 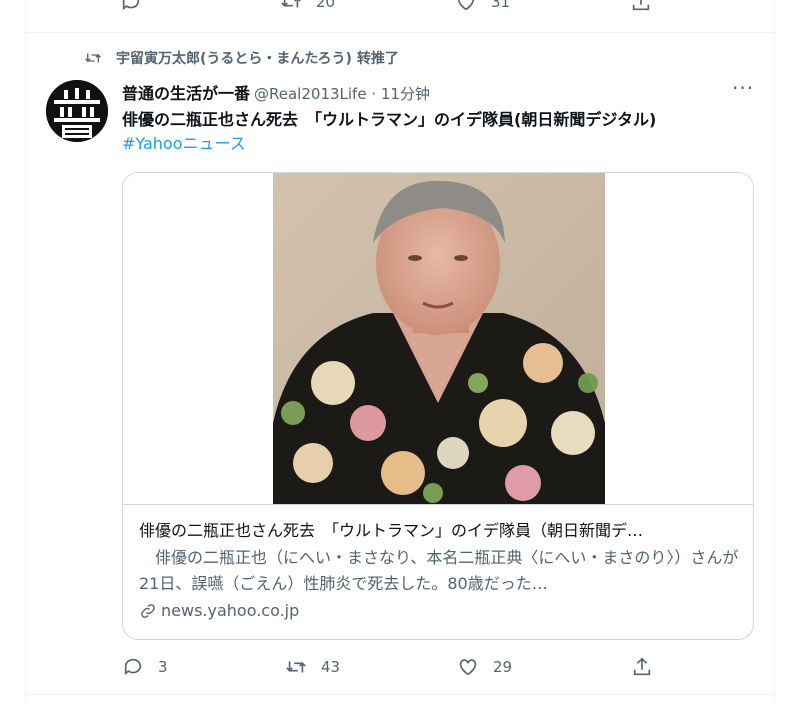 I want to click on column-border-right, so click(x=774, y=352).